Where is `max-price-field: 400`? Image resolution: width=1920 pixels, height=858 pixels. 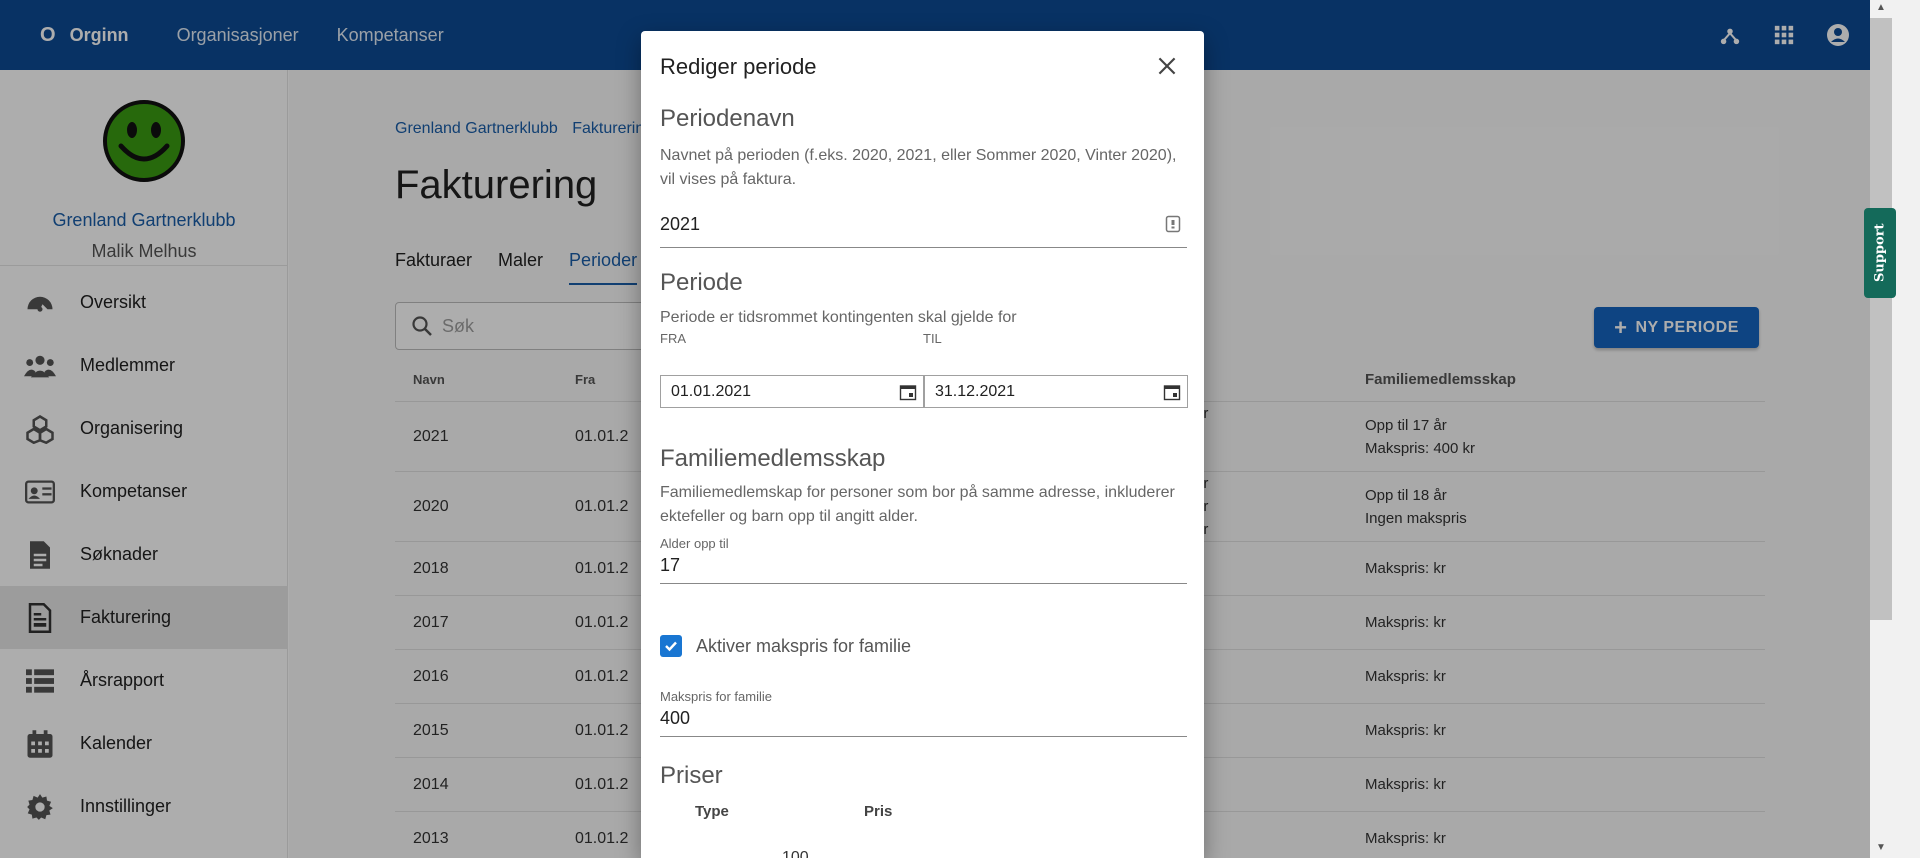
max-price-field: 400 is located at coordinates (923, 722).